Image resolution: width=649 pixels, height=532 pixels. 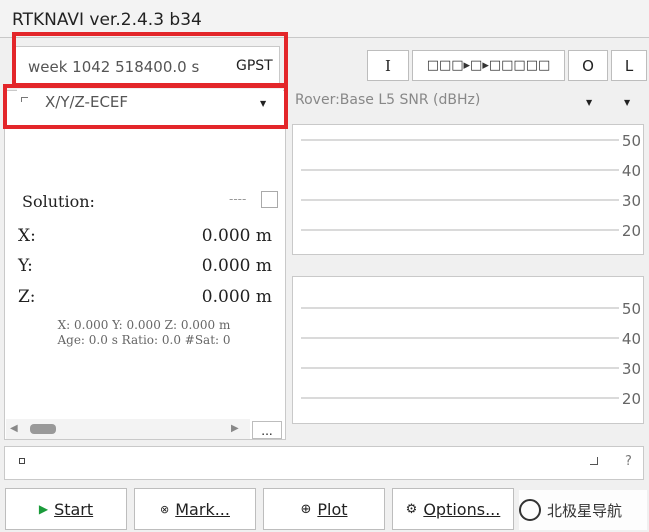 I want to click on watermark-text: 北极星导航, so click(x=585, y=510).